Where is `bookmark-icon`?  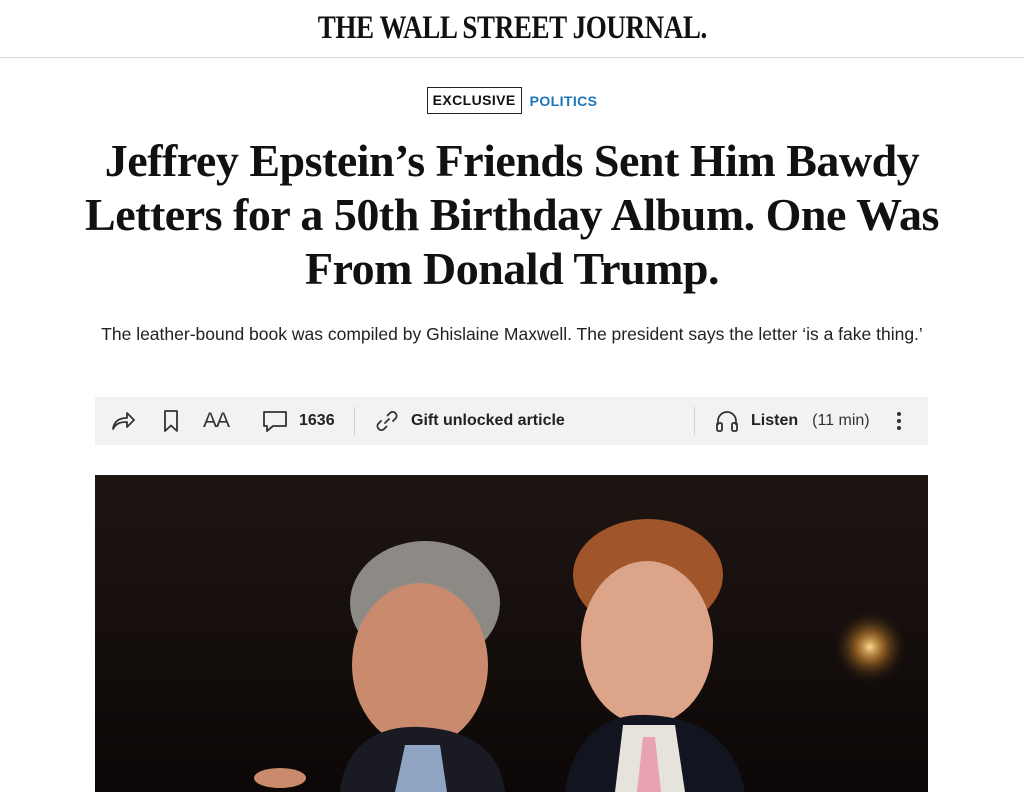 bookmark-icon is located at coordinates (171, 421).